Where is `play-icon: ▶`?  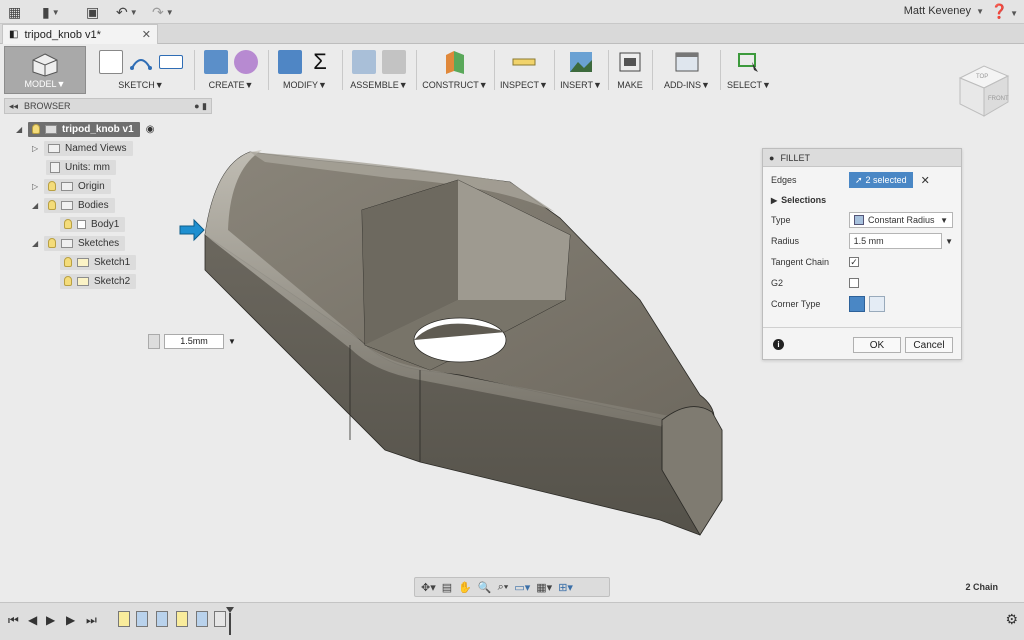
play-icon: ▶ is located at coordinates (50, 620).